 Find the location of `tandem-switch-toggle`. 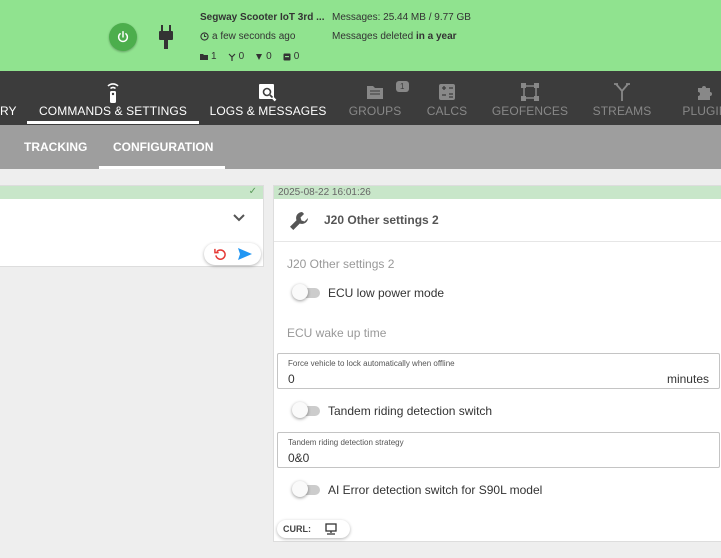

tandem-switch-toggle is located at coordinates (306, 410).